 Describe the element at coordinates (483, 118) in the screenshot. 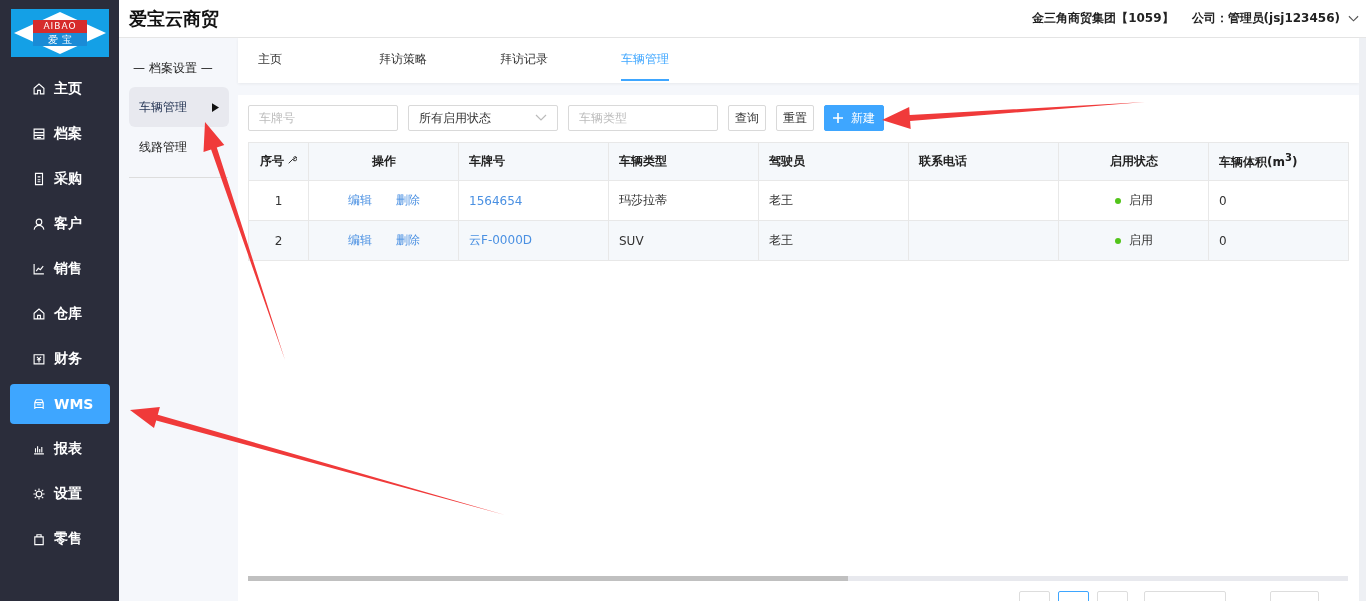

I see `status-select: 所有启用状态` at that location.